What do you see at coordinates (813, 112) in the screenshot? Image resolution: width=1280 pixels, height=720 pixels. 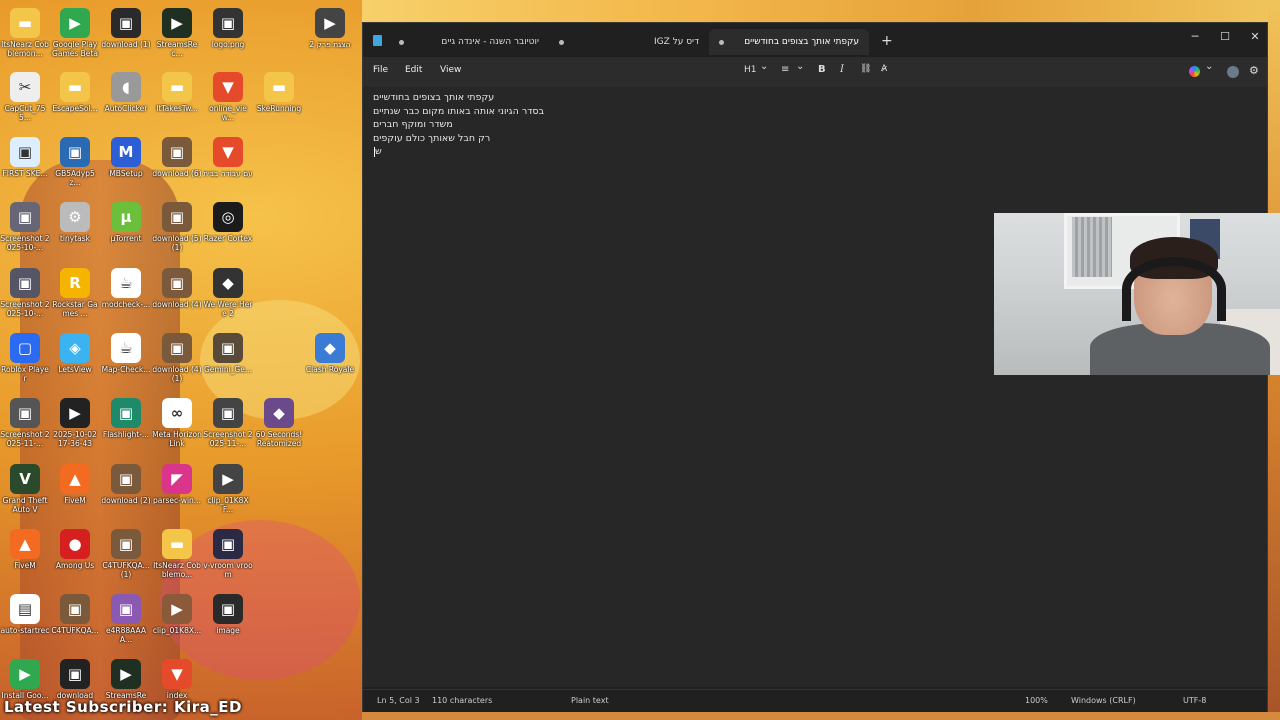 I see `text-line: בסדר הגיוני אותה באותו מקום כבר שנתיים` at bounding box center [813, 112].